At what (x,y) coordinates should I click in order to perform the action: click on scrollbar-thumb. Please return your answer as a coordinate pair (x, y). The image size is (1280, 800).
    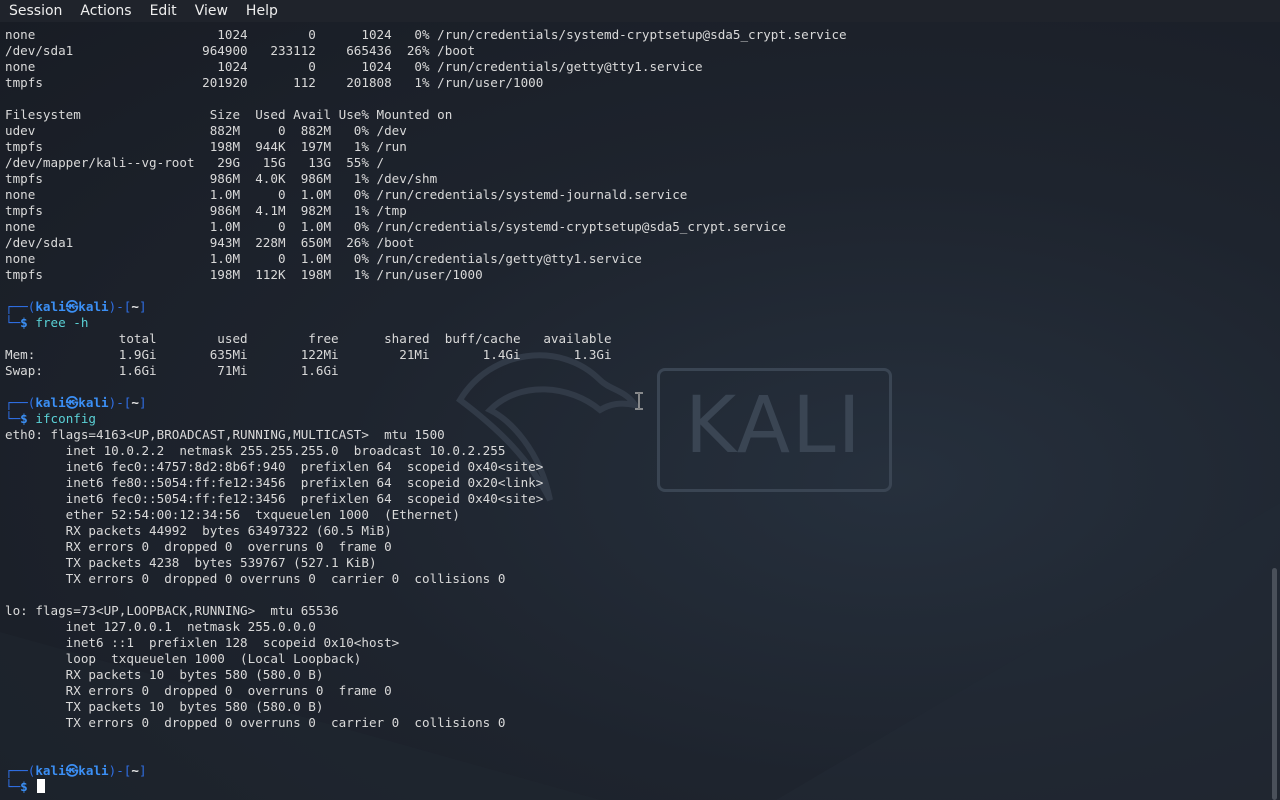
    Looking at the image, I should click on (1274, 684).